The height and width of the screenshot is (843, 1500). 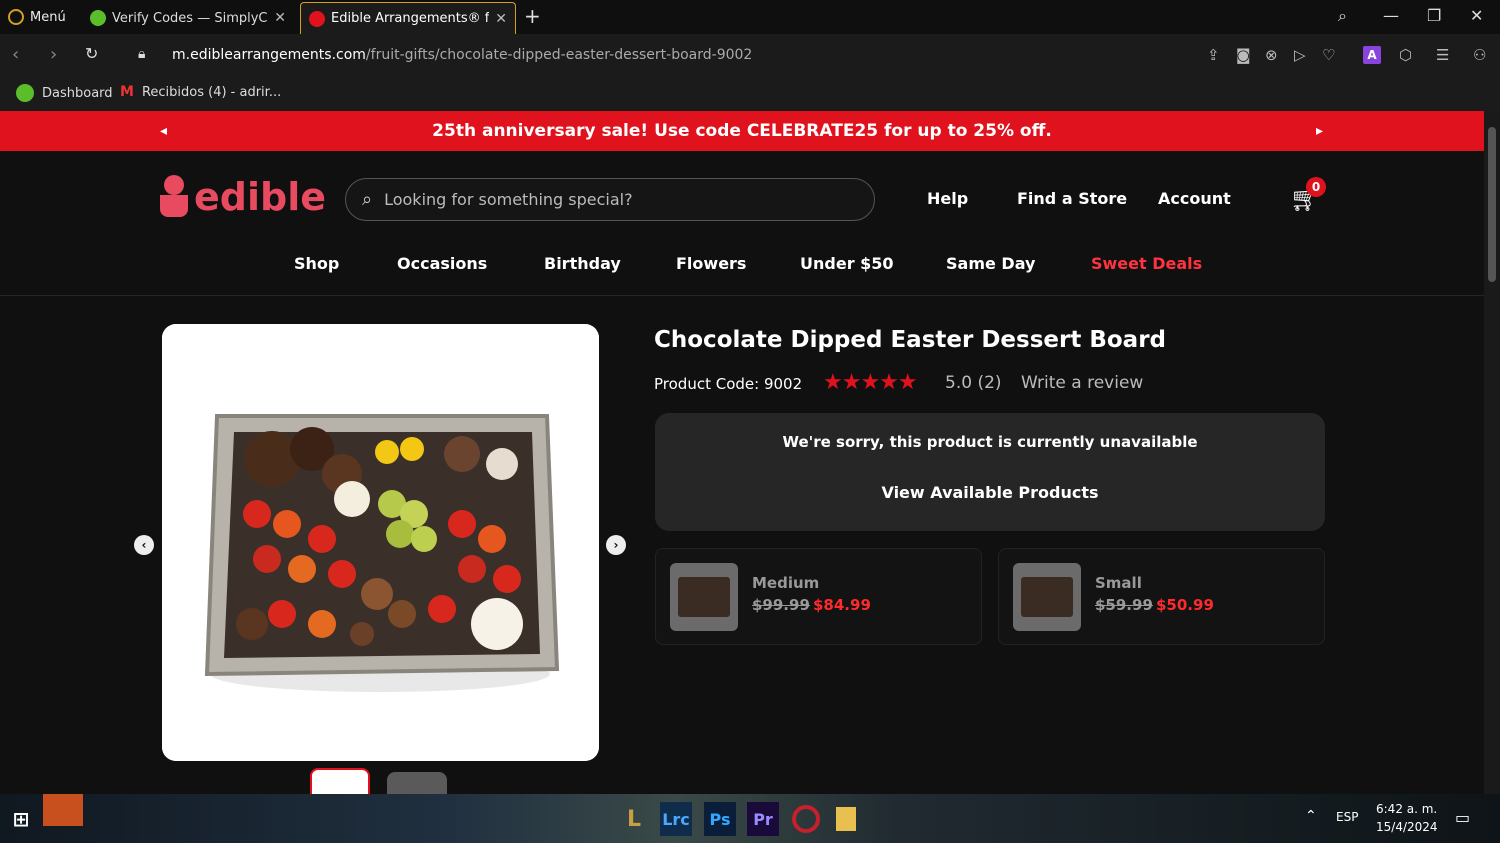 I want to click on opera-taskbar-icon, so click(x=806, y=819).